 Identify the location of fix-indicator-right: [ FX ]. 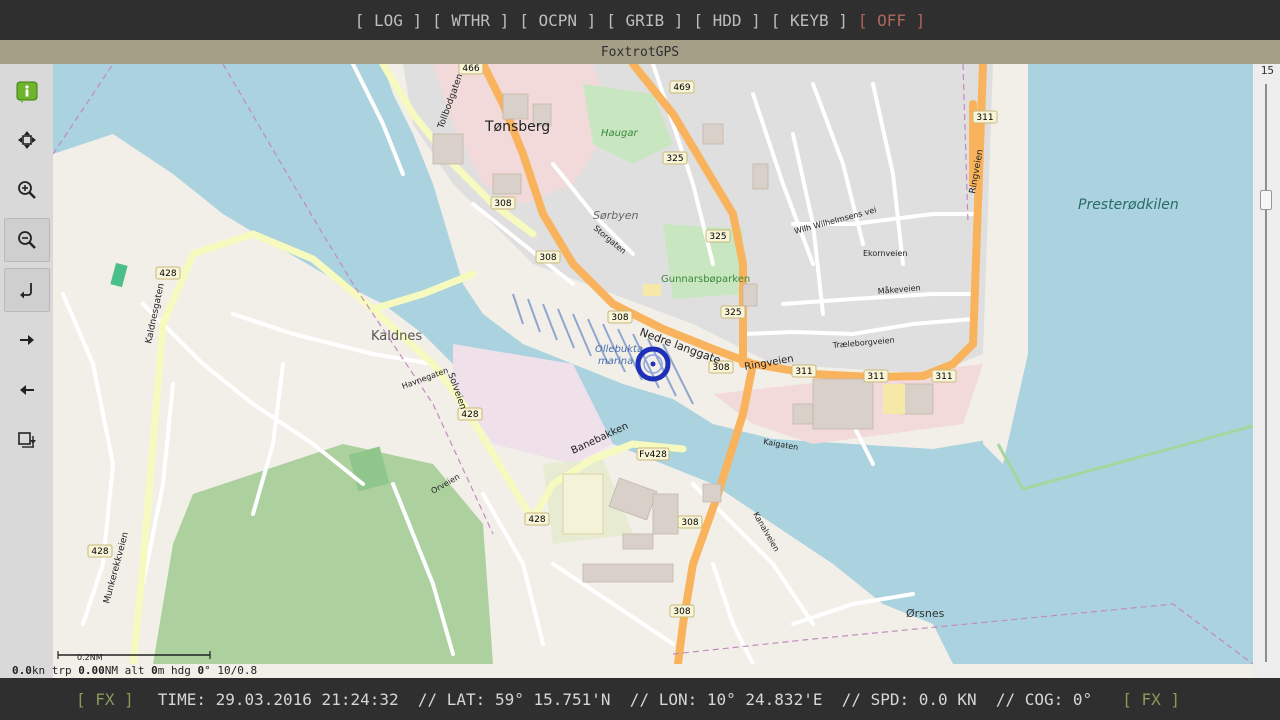
(1151, 699).